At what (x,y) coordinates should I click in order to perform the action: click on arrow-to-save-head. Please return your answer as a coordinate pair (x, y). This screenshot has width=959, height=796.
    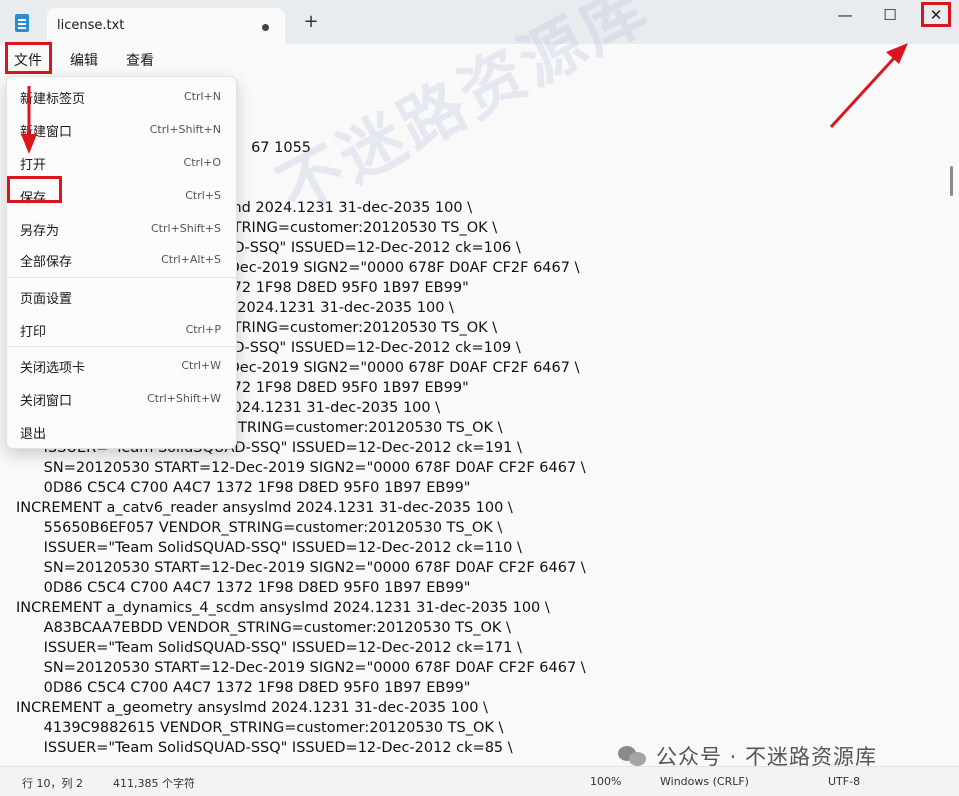
    Looking at the image, I should click on (29, 144).